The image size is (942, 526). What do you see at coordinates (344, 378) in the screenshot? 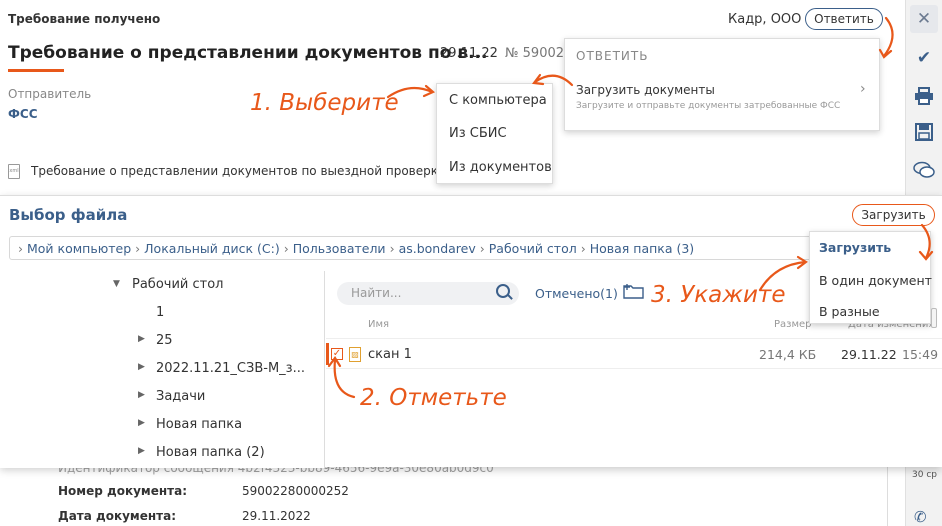
I see `arrow-step2` at bounding box center [344, 378].